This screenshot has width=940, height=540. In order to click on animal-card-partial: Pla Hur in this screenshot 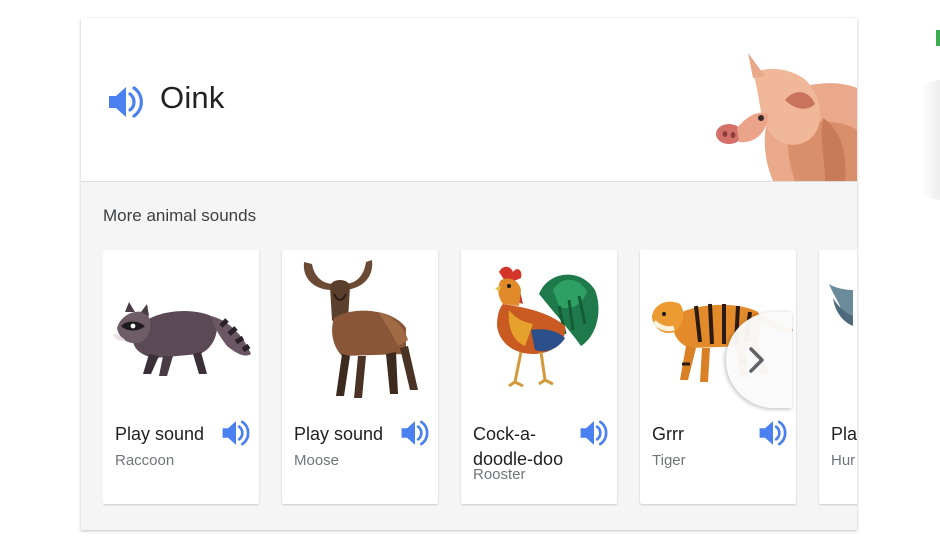, I will do `click(838, 377)`.